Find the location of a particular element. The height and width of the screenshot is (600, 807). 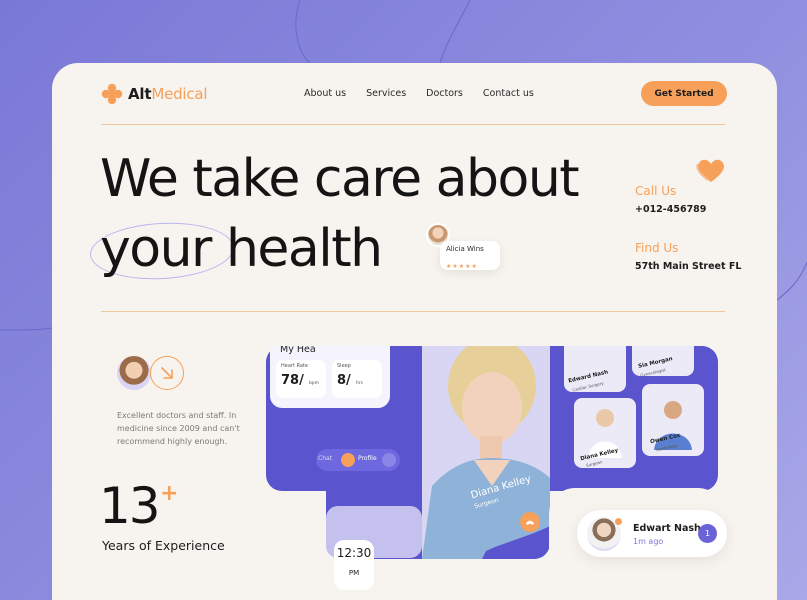

heart-icon is located at coordinates (710, 170).